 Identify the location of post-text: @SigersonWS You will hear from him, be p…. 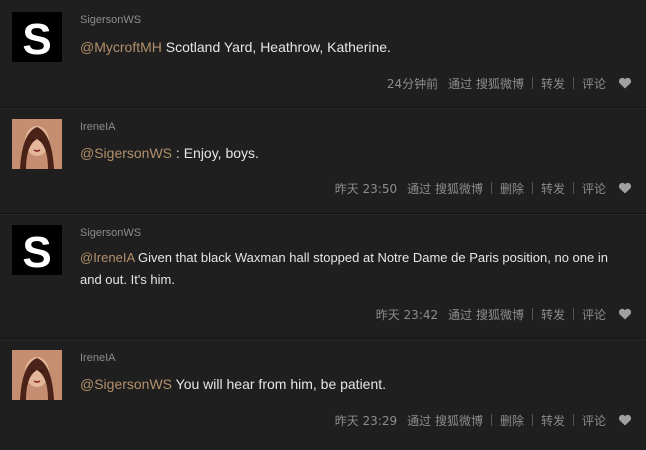
(356, 384).